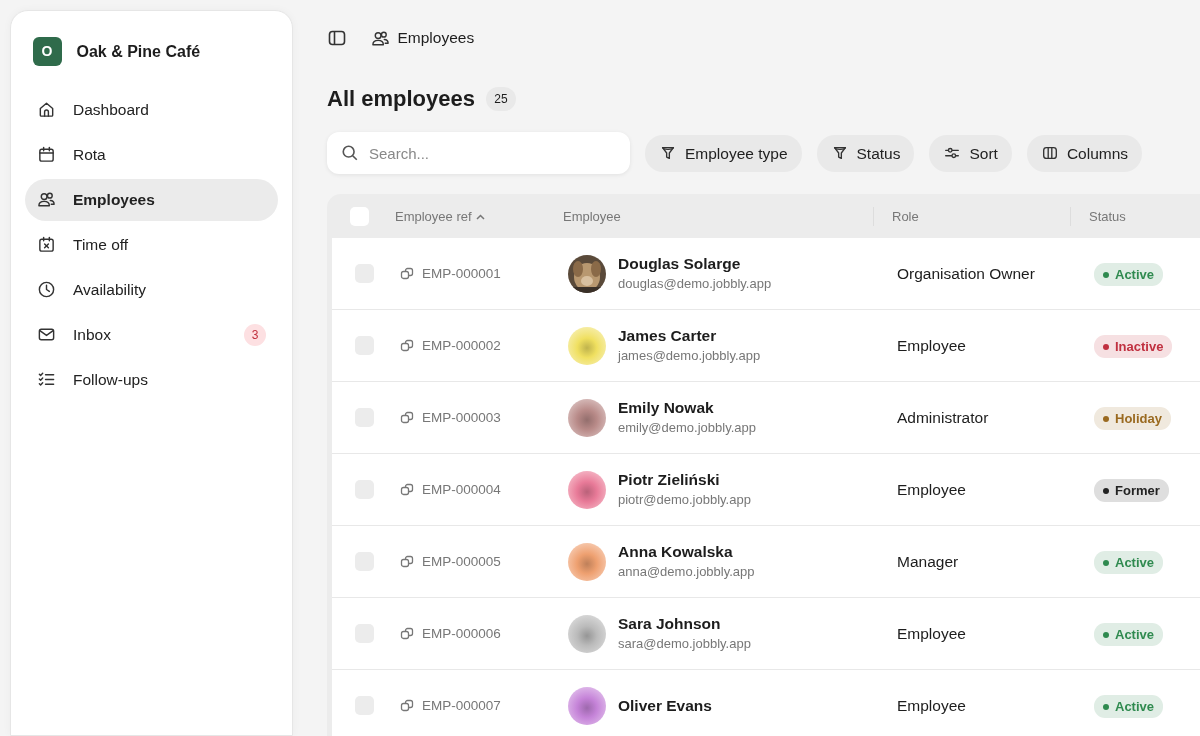  I want to click on home-icon, so click(46, 109).